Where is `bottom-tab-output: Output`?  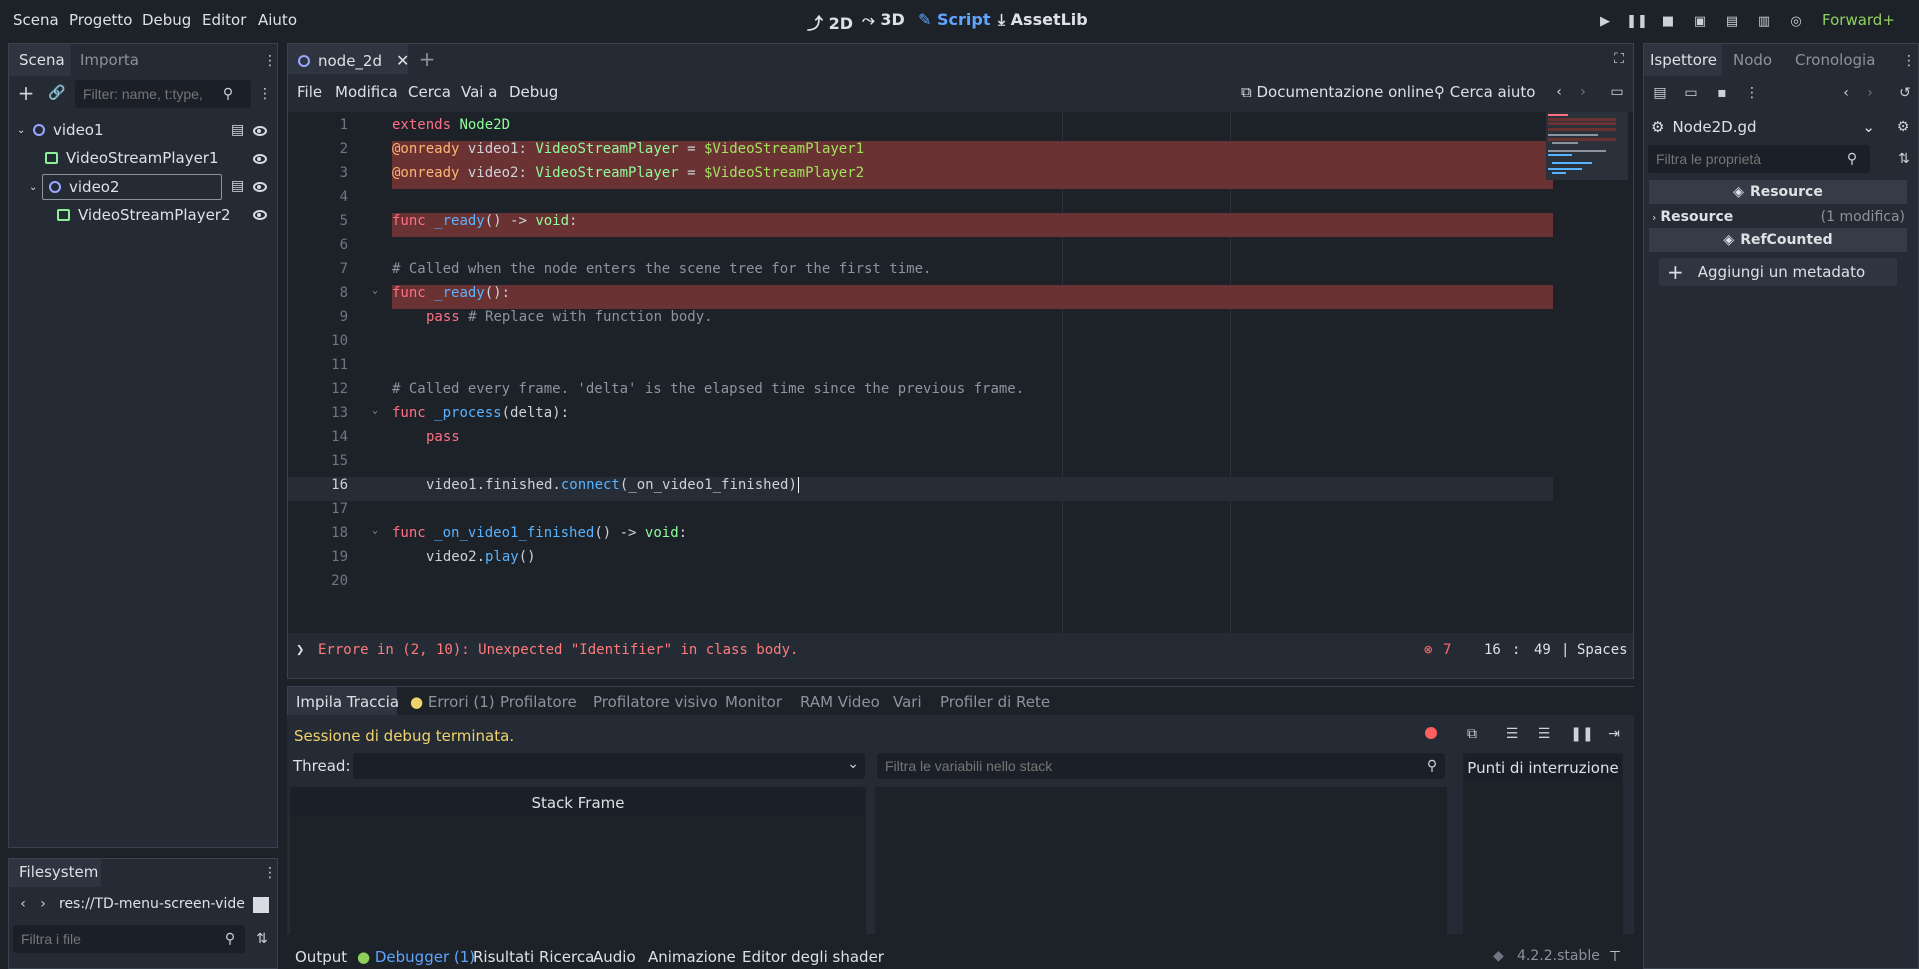 bottom-tab-output: Output is located at coordinates (321, 957).